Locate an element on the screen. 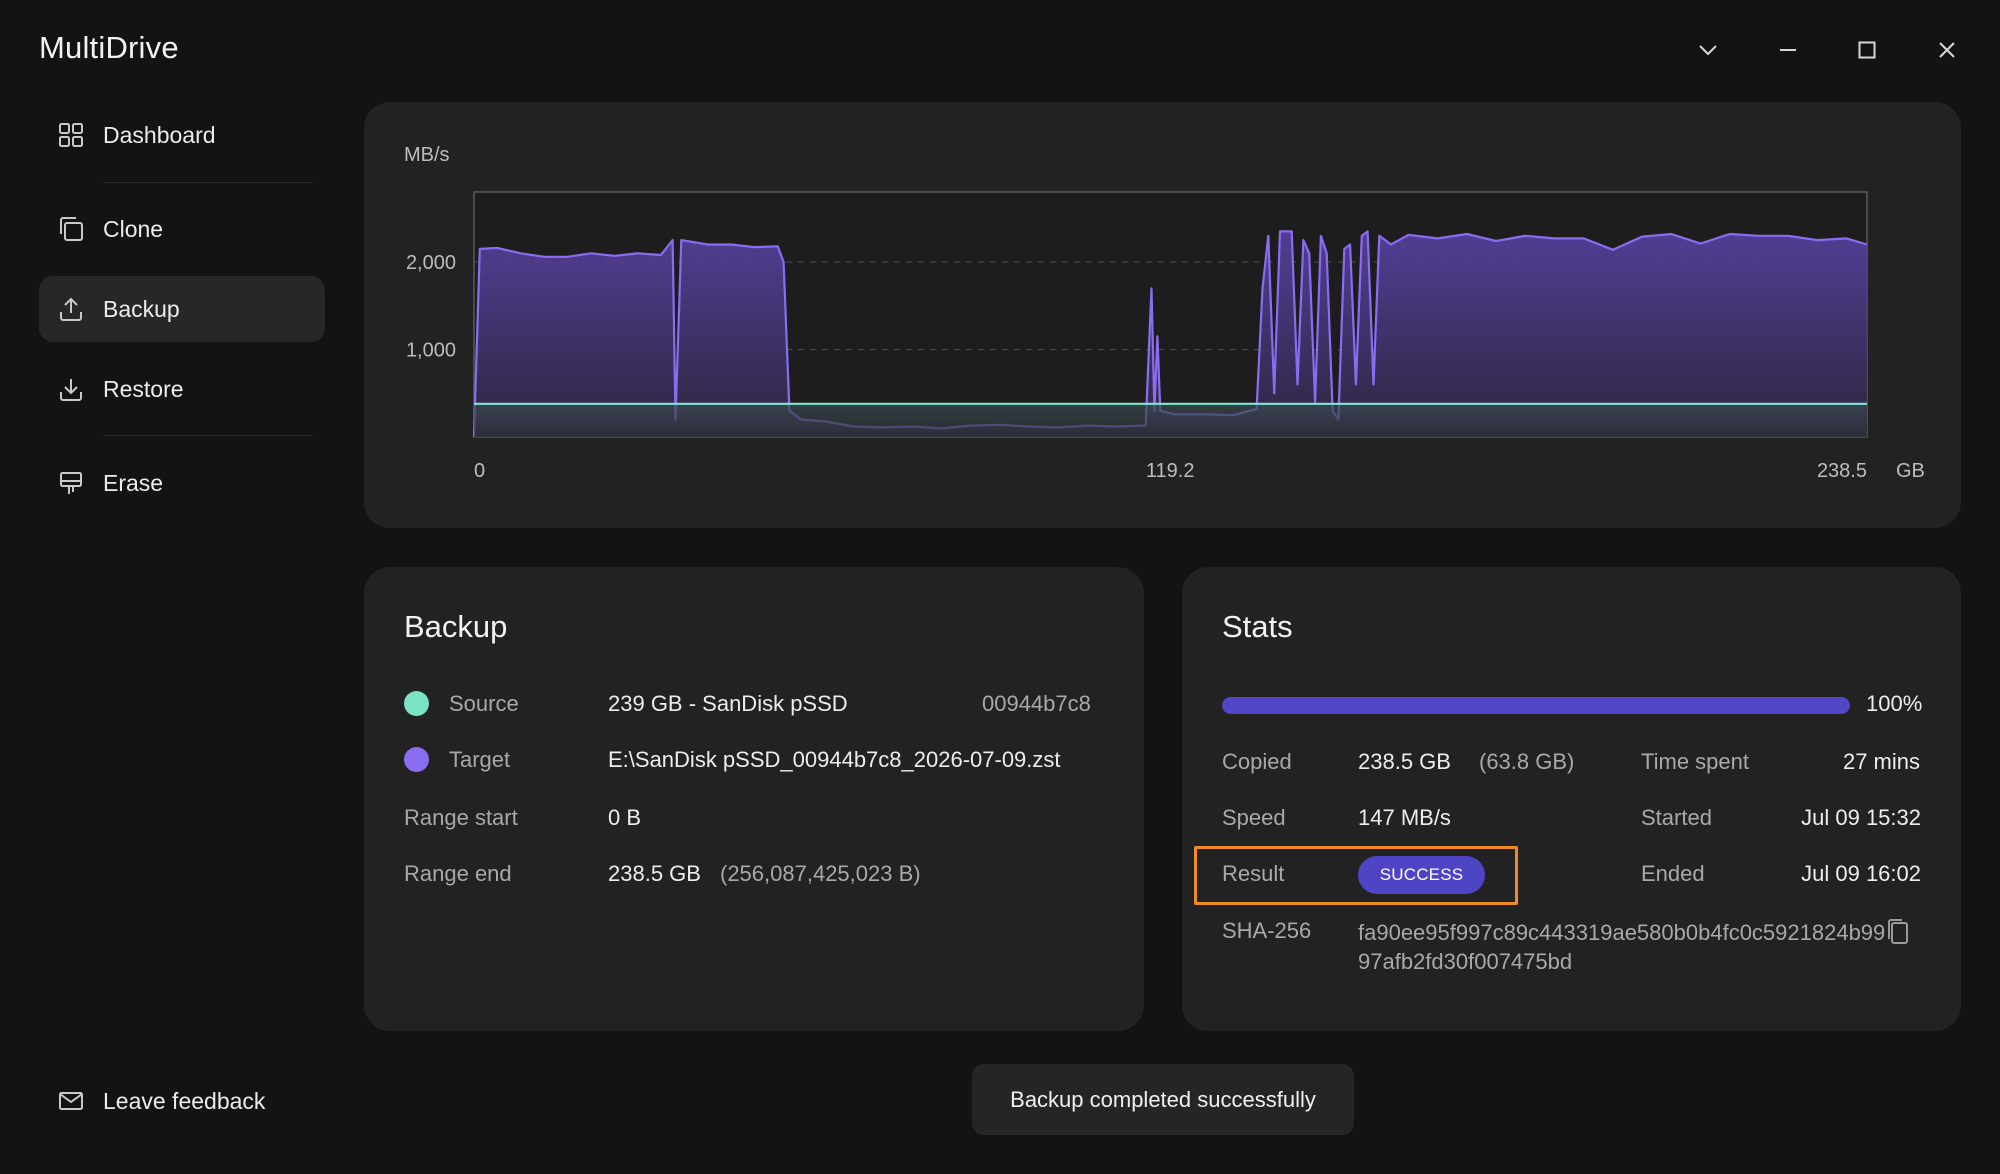 Image resolution: width=2000 pixels, height=1174 pixels. leave-feedback-link: Leave feedback is located at coordinates (152, 1101).